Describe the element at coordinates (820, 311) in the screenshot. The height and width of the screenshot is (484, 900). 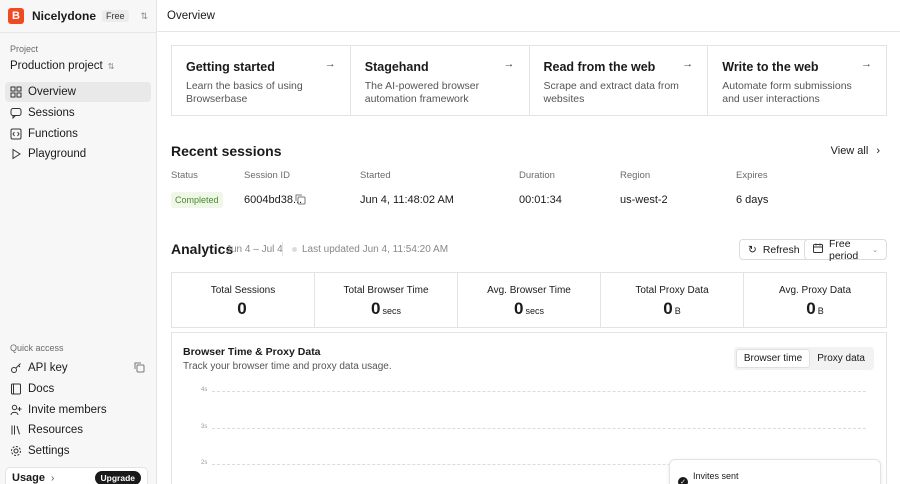
I see `stat-unit: B` at that location.